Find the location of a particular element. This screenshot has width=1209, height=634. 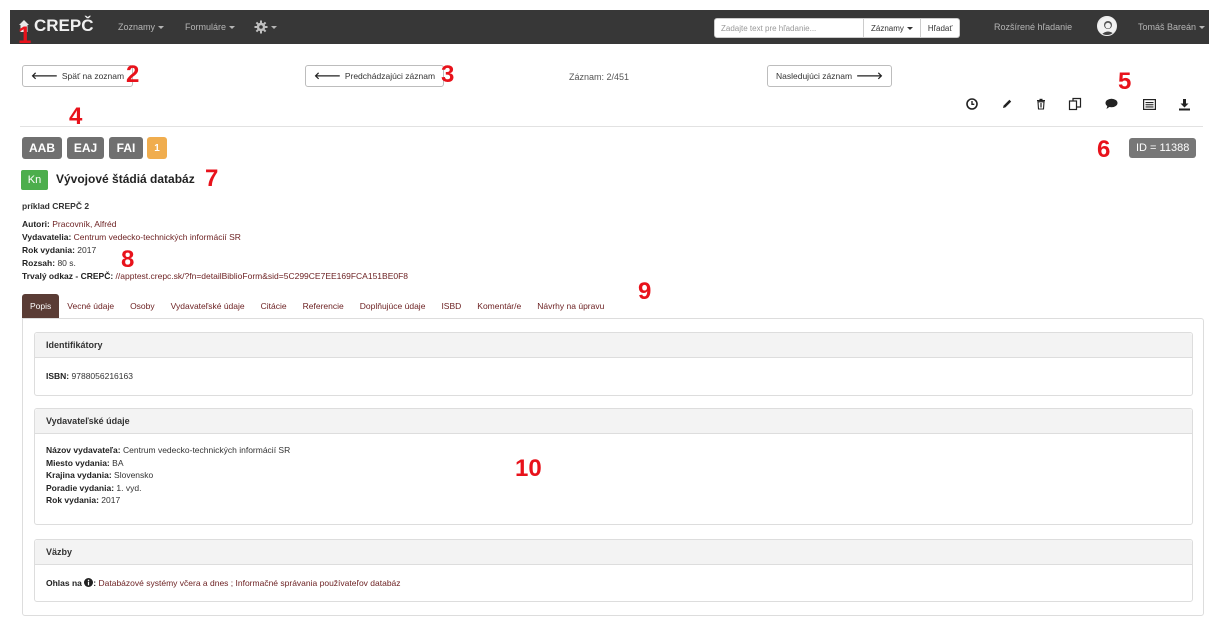

annotation-number: 8 is located at coordinates (128, 259).